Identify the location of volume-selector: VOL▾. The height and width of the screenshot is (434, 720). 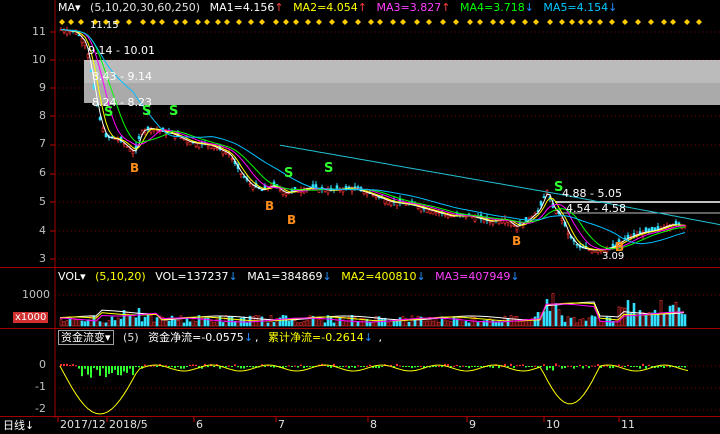
(72, 276).